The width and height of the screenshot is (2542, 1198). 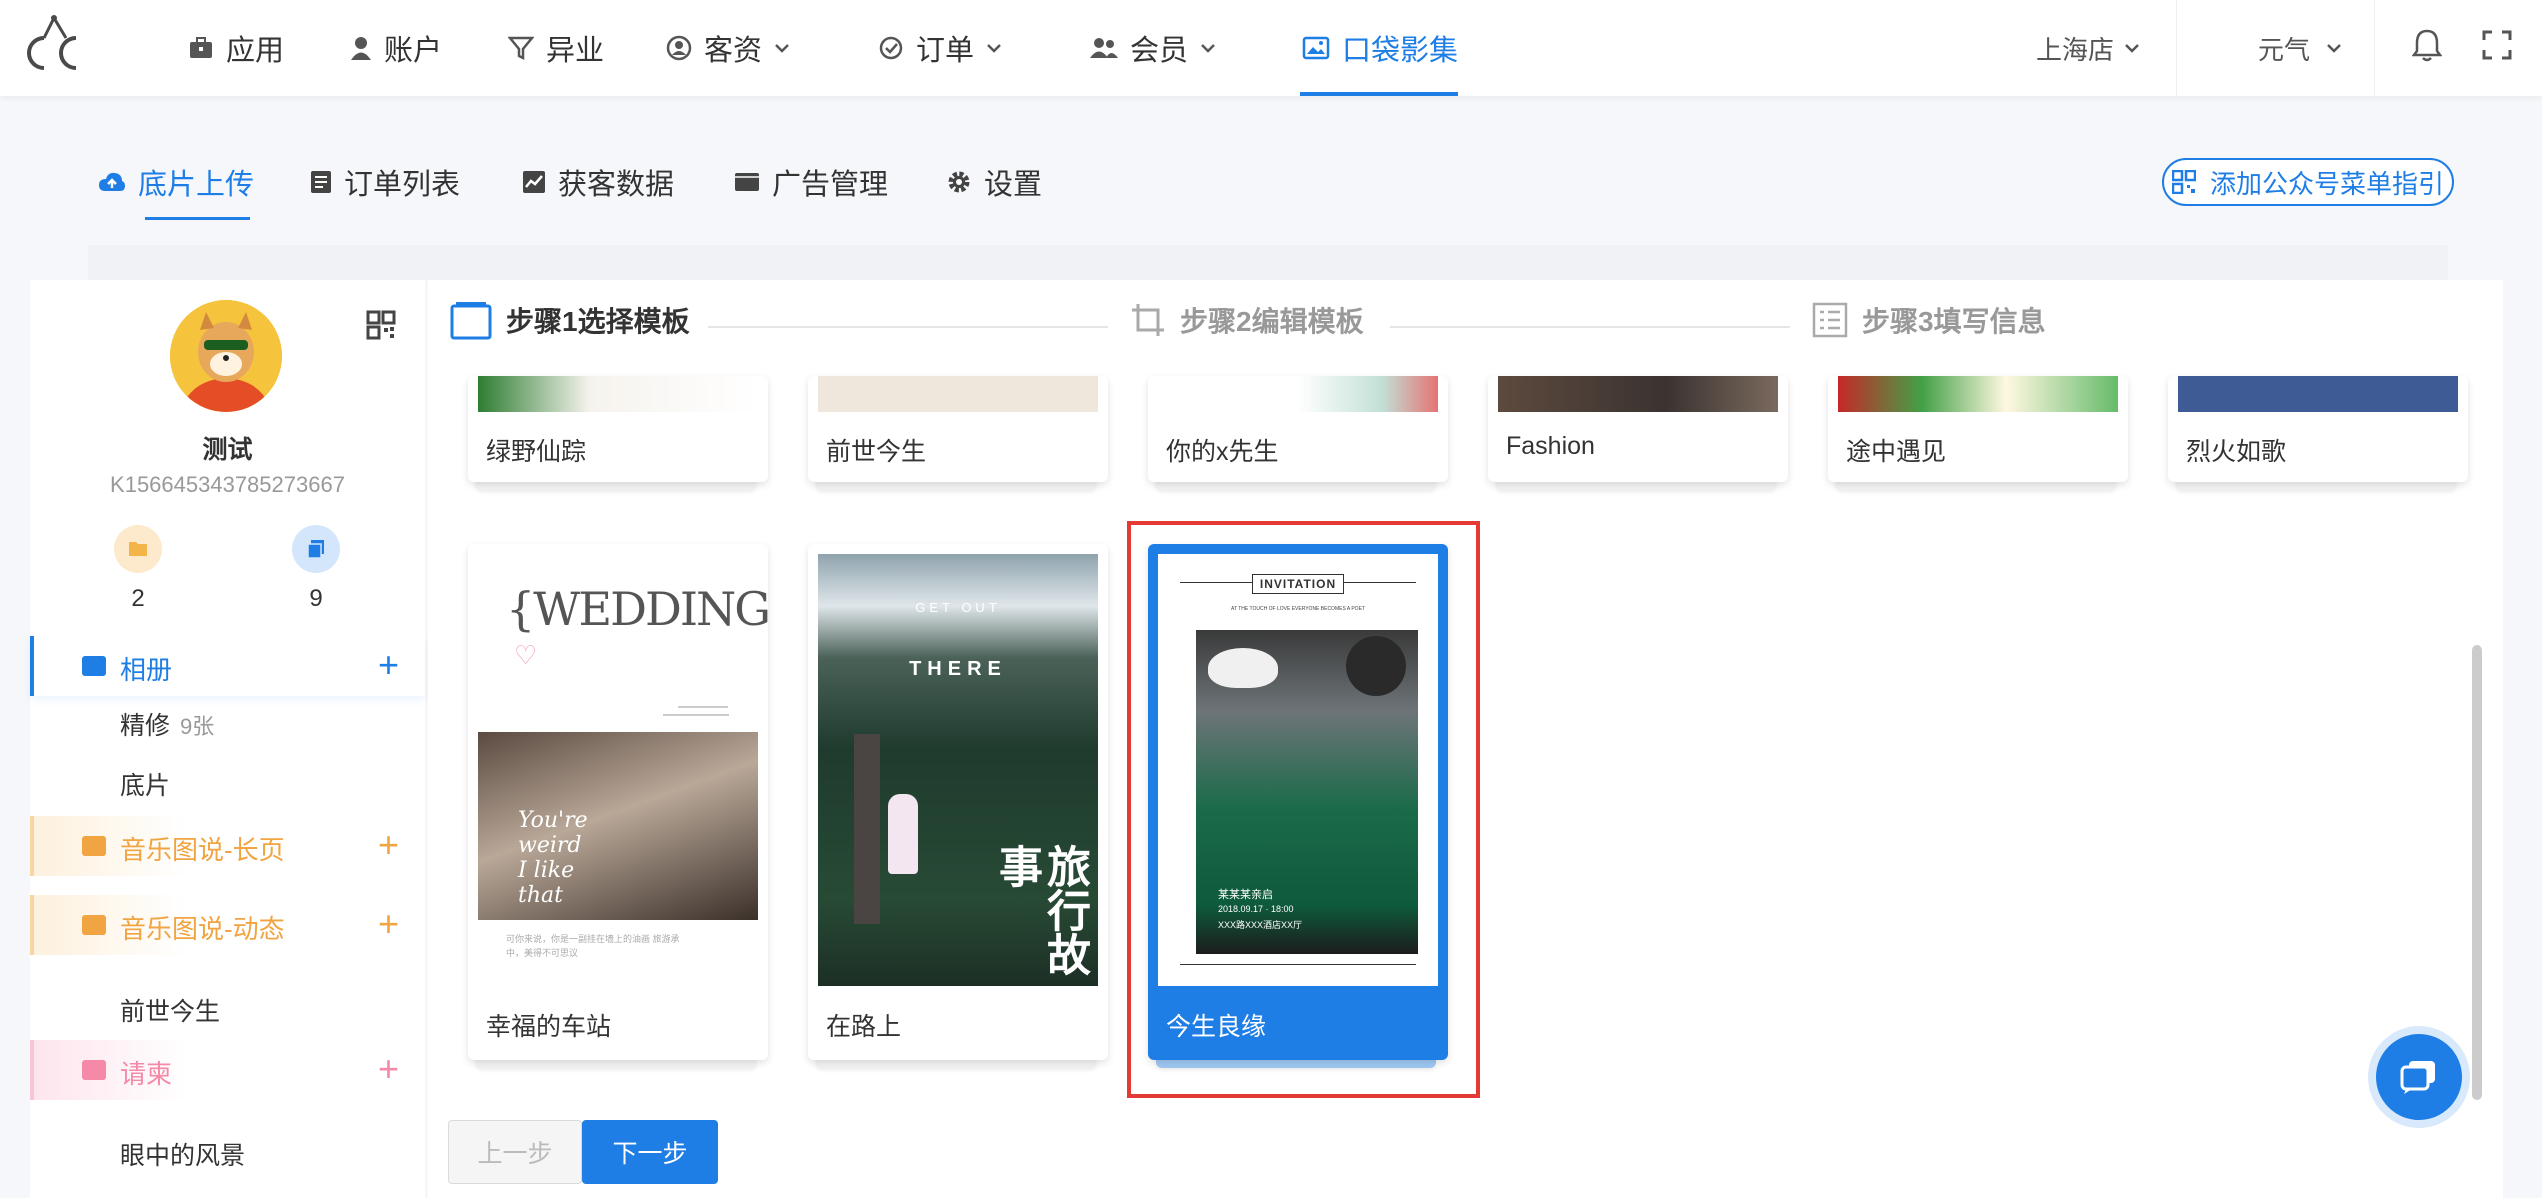 What do you see at coordinates (227, 666) in the screenshot?
I see `sidebar-section-album: 相册 +` at bounding box center [227, 666].